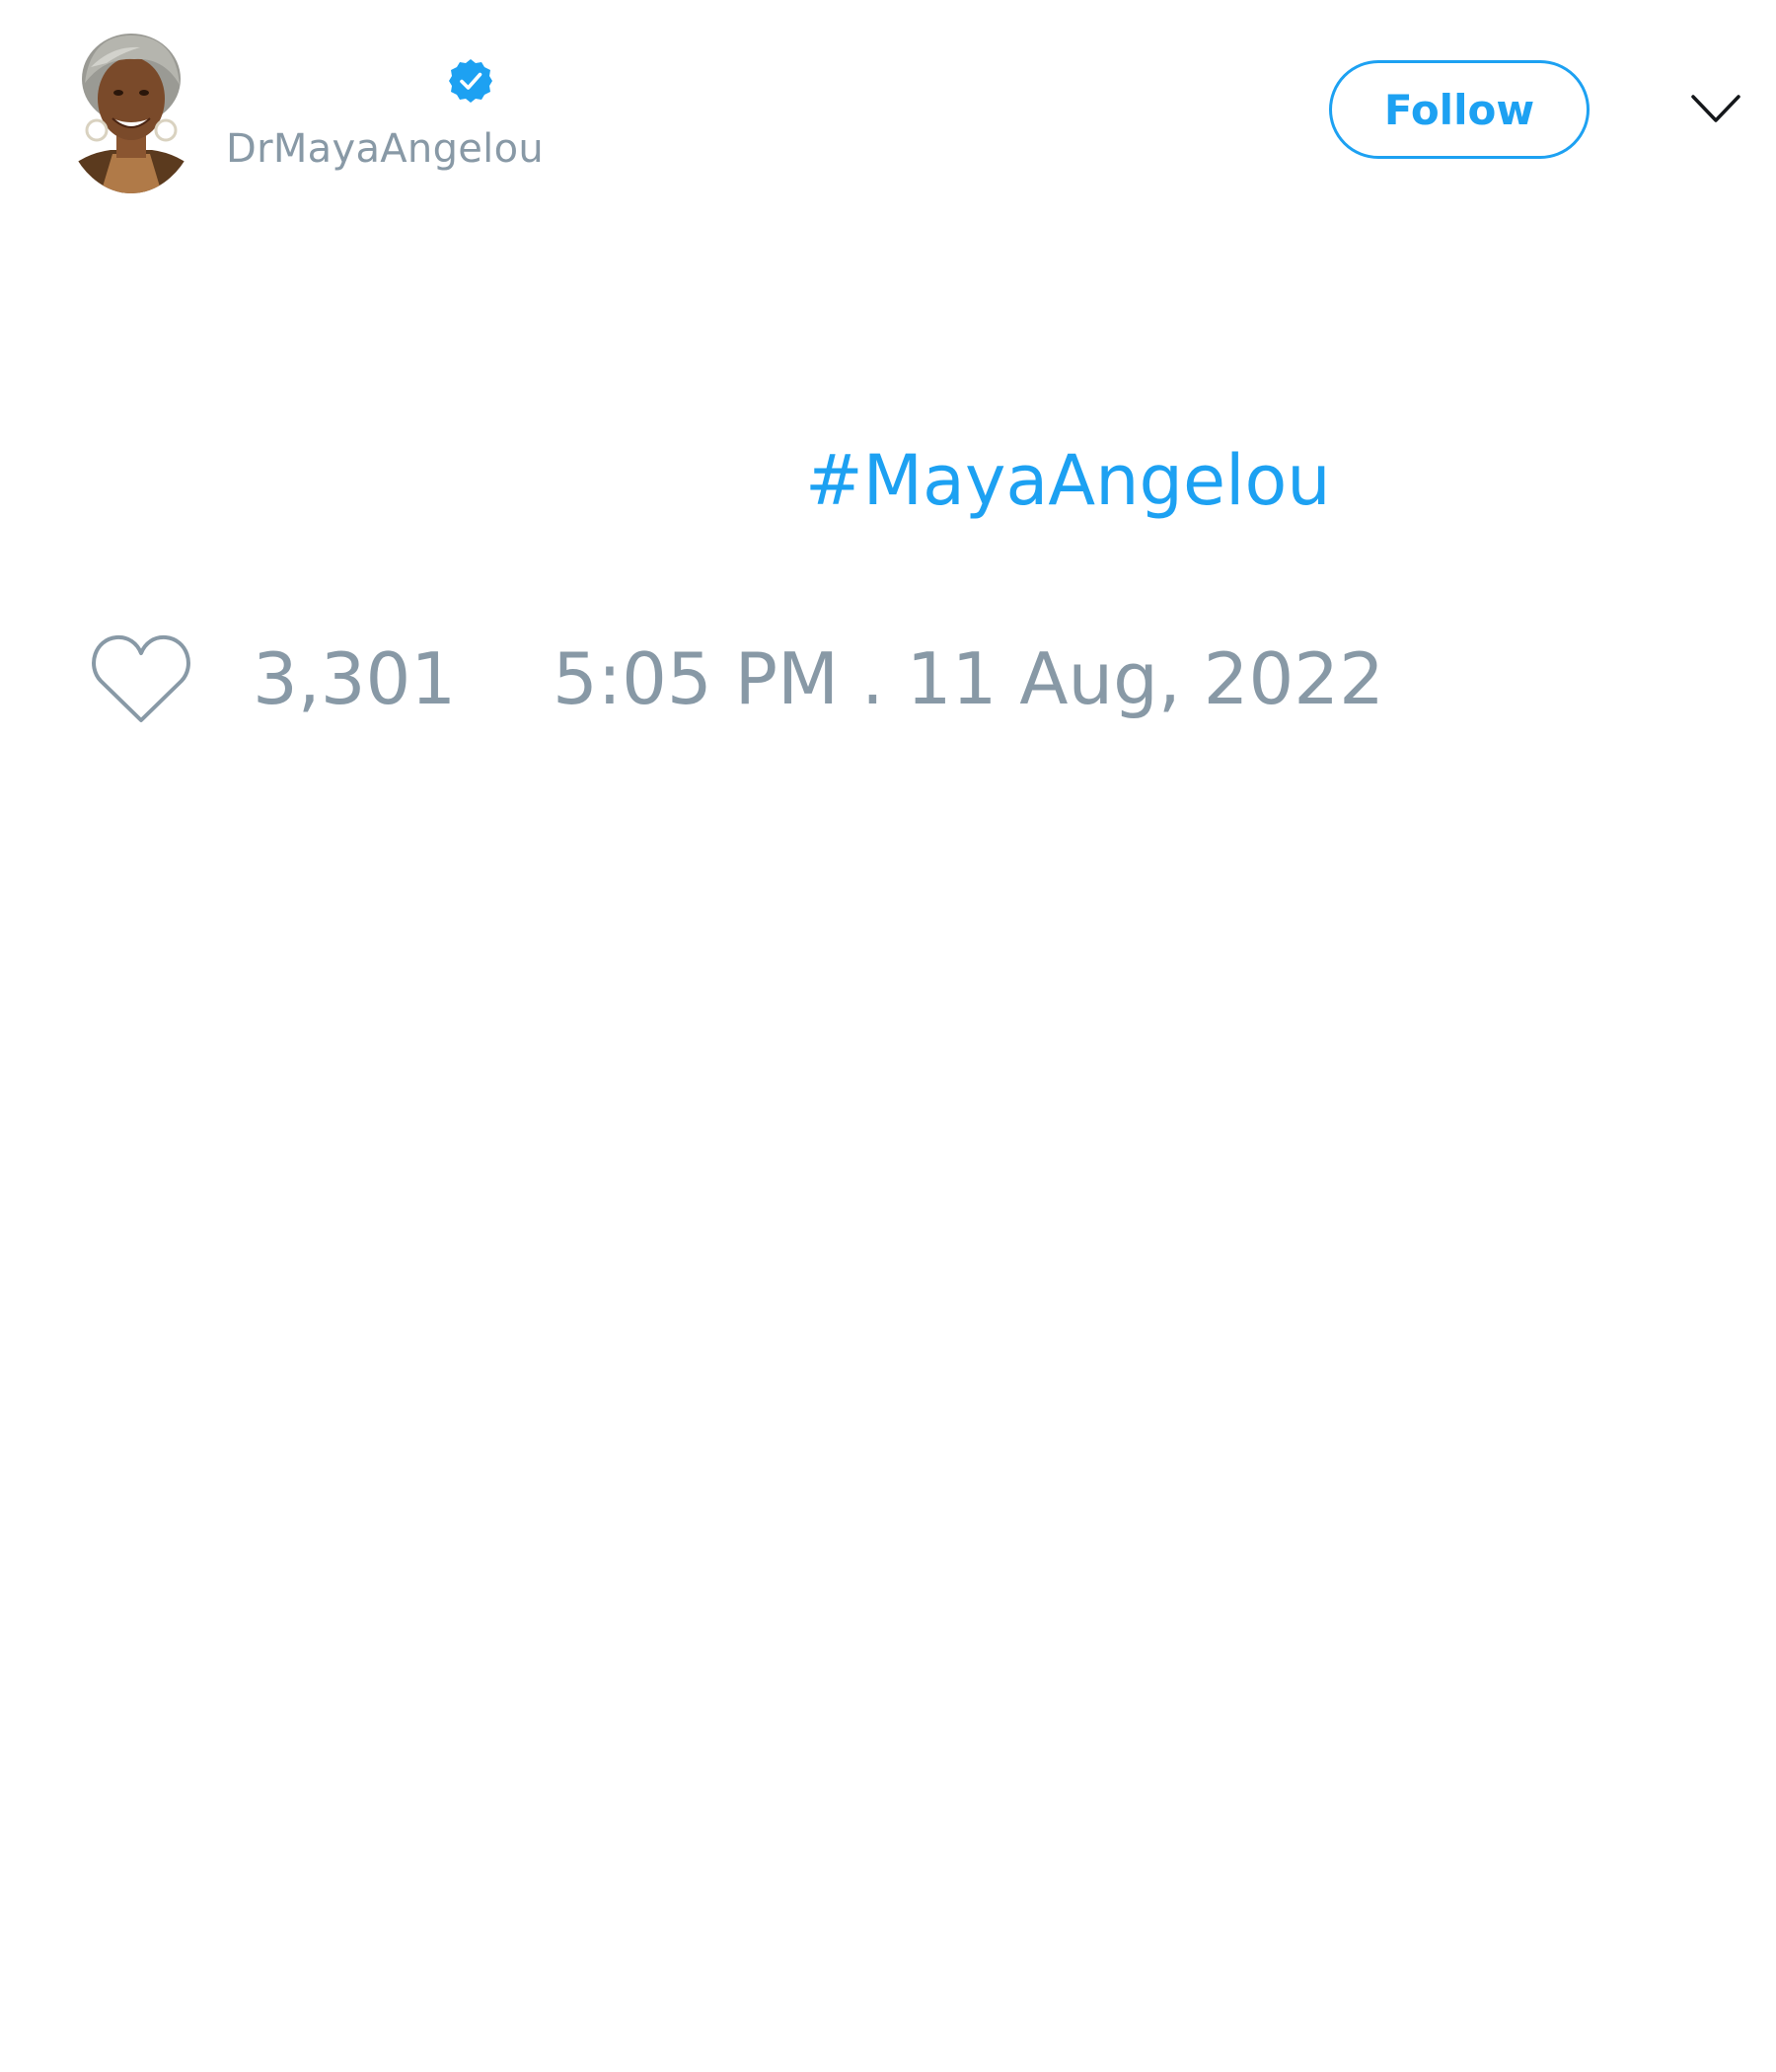 The image size is (1776, 2072). I want to click on tweet-footer: 3,301 5:05 PM . 11 Aug, 2022, so click(888, 681).